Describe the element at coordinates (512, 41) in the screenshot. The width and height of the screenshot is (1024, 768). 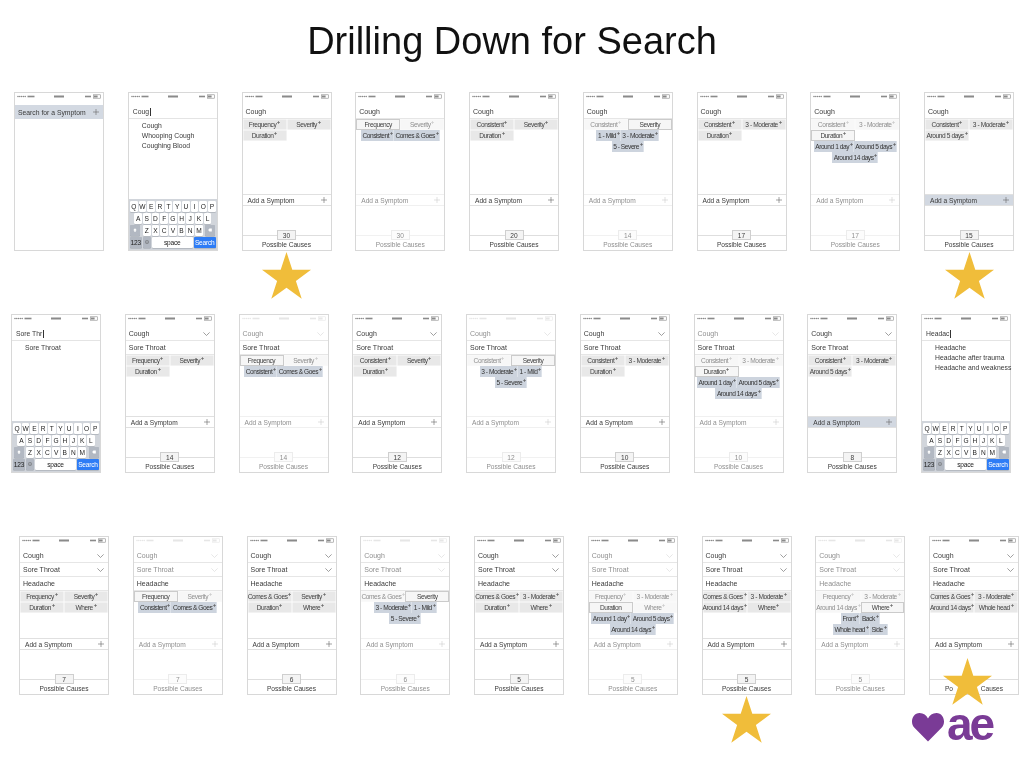
I see `slide-title: Drilling Down for Search` at that location.